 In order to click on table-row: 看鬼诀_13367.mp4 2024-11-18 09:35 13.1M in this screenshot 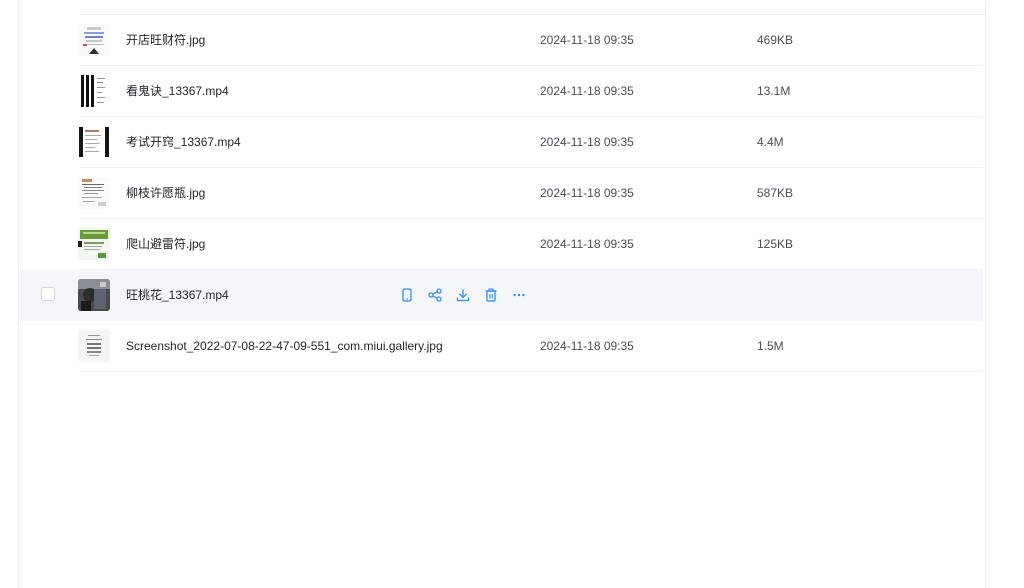, I will do `click(501, 91)`.